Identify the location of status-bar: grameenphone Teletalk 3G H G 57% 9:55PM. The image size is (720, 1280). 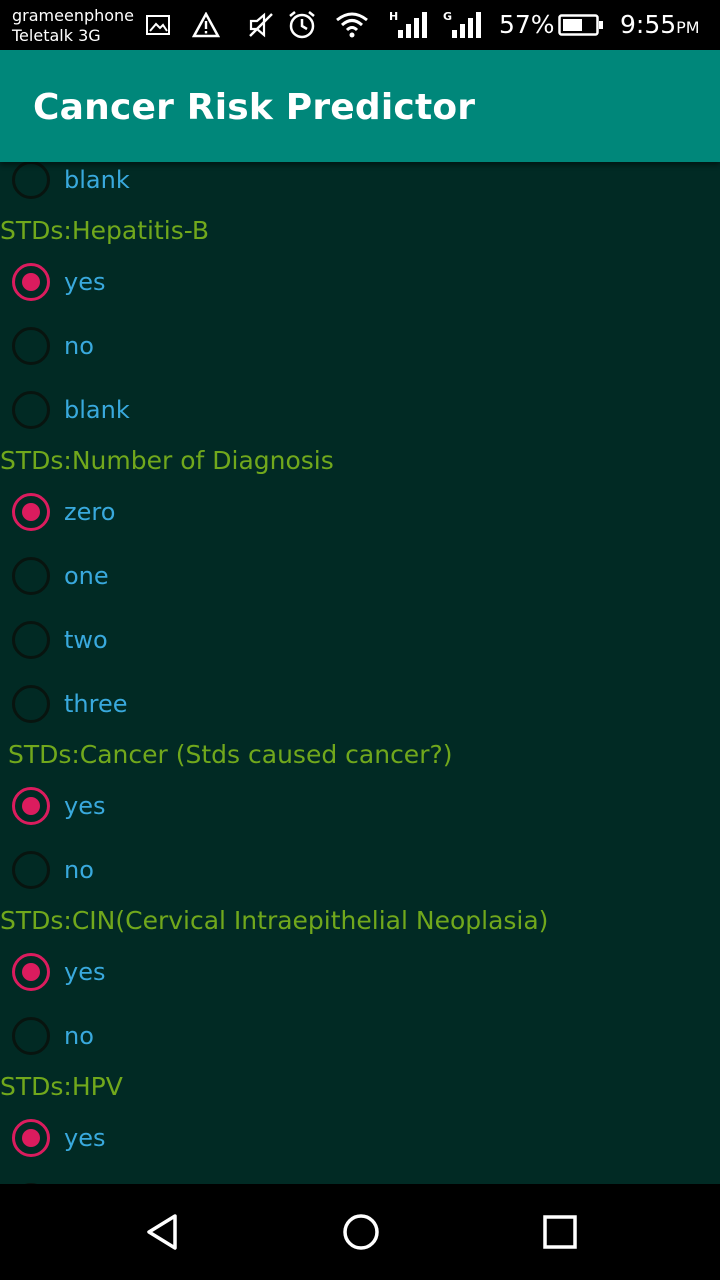
(360, 25).